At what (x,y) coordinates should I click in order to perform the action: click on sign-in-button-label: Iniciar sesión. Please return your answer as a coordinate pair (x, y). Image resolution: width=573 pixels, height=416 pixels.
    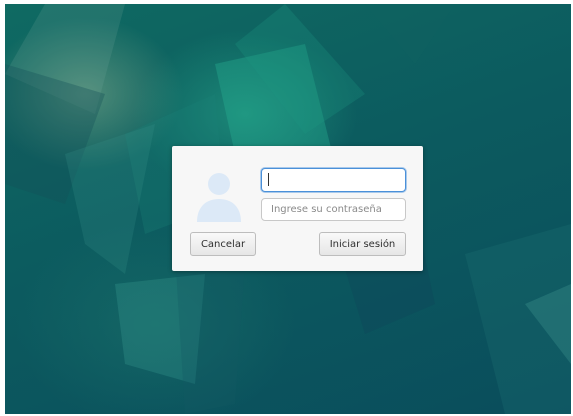
    Looking at the image, I should click on (362, 244).